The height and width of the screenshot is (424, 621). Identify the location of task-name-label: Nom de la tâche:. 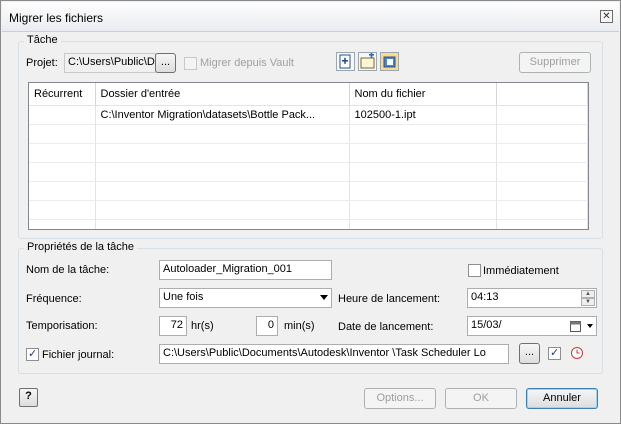
(68, 270).